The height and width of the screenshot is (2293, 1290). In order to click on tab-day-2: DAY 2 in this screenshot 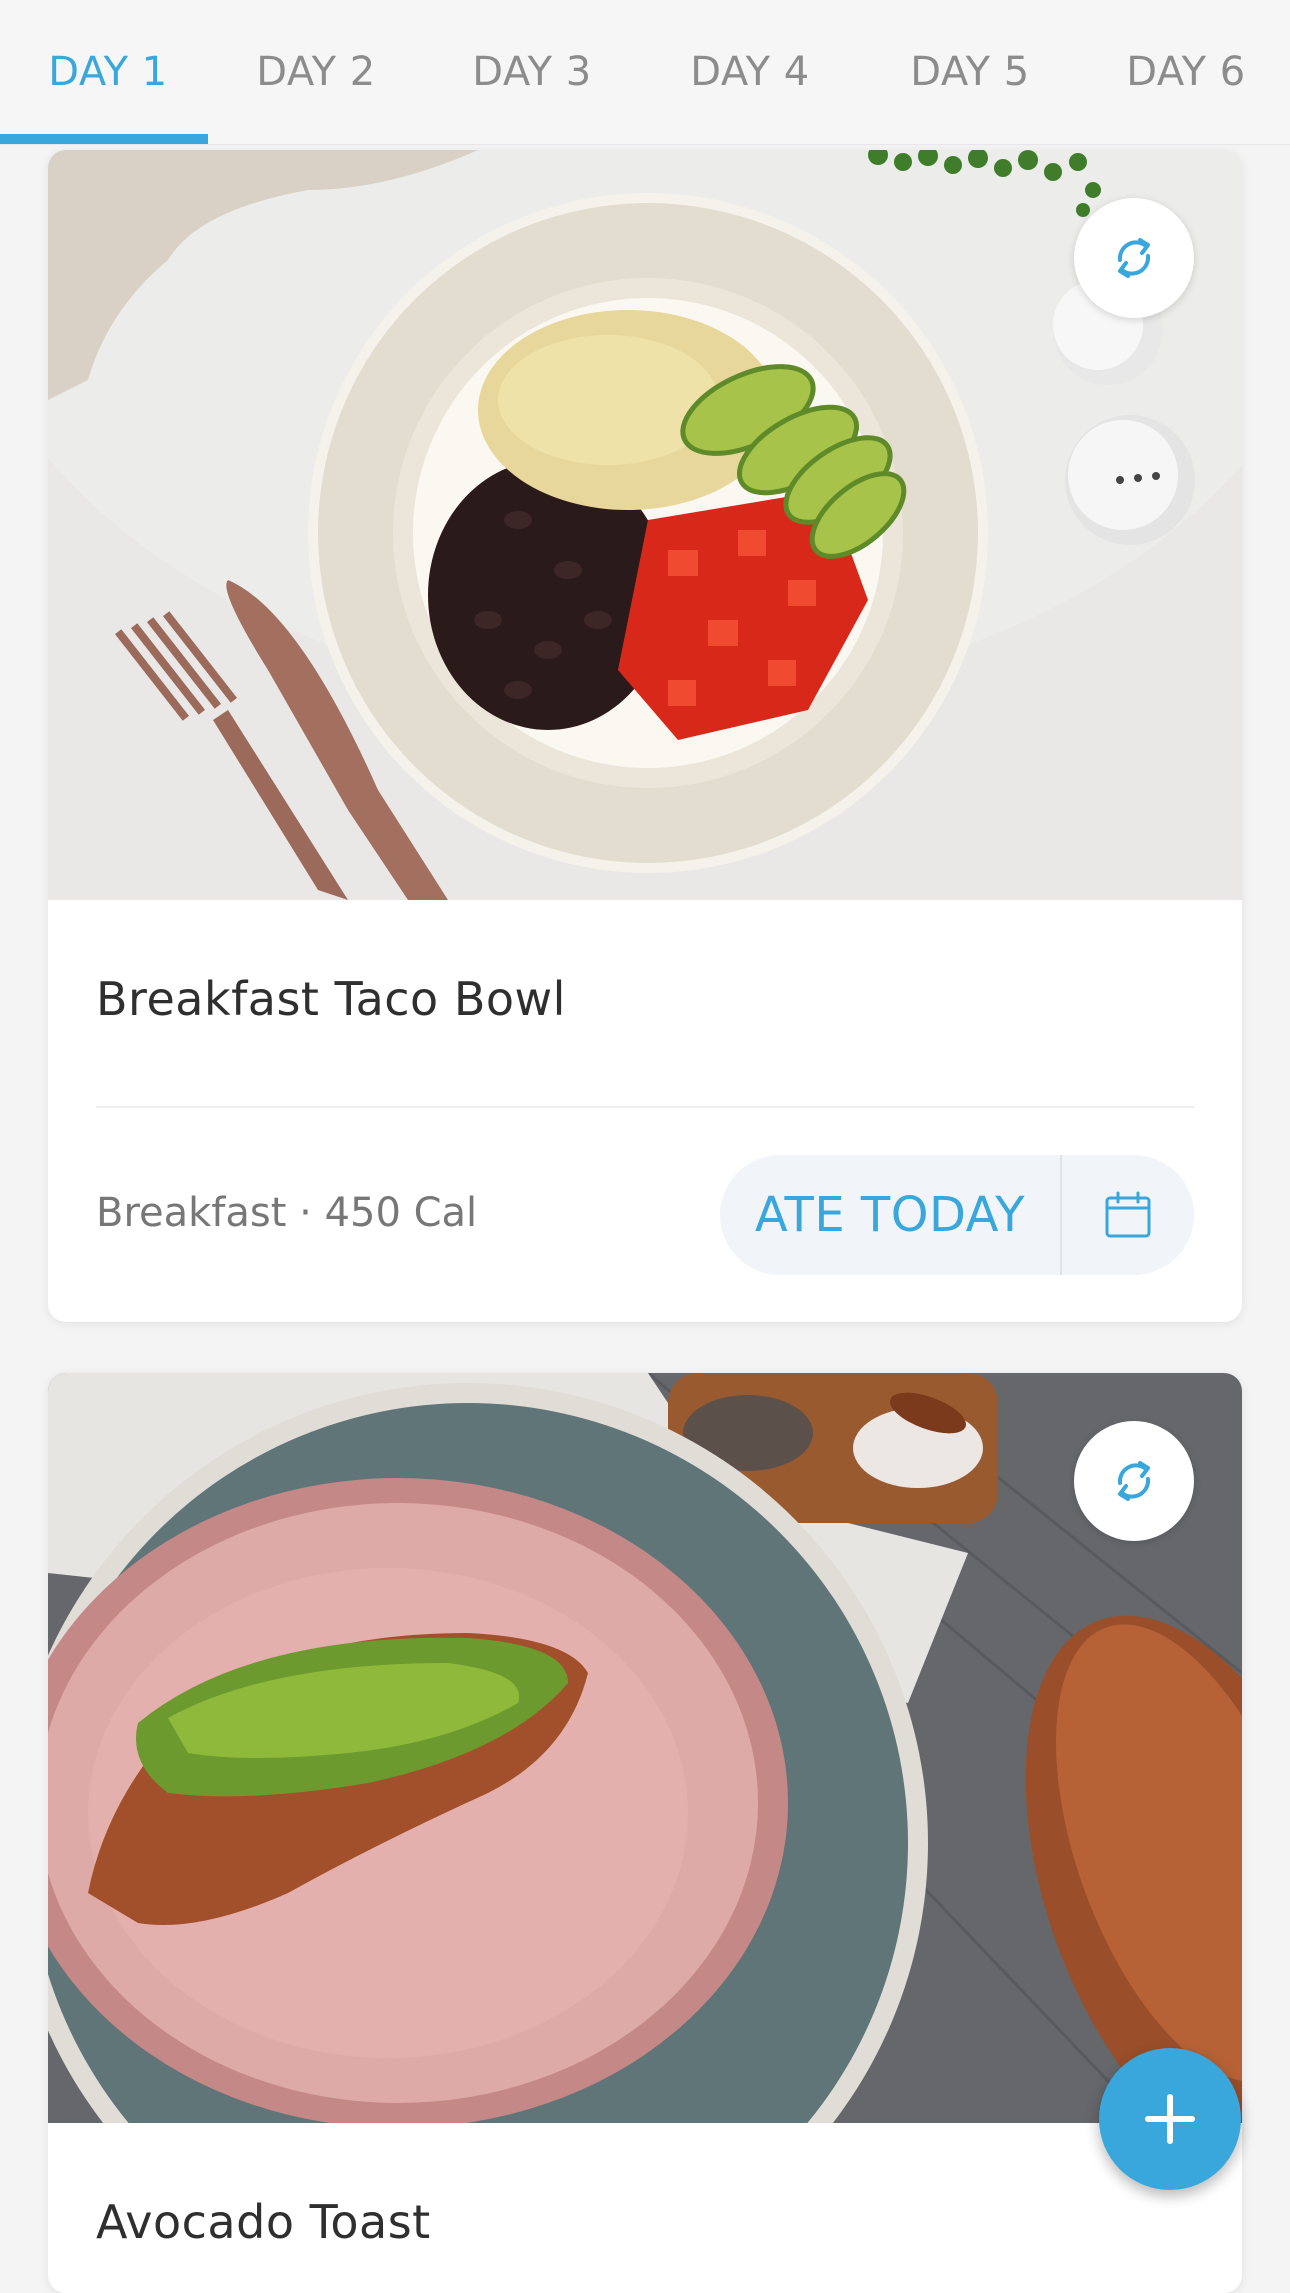, I will do `click(316, 72)`.